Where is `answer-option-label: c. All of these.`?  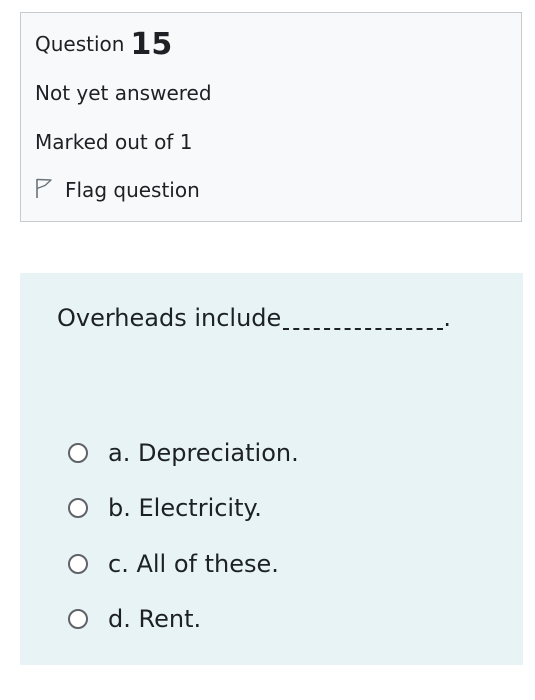 answer-option-label: c. All of these. is located at coordinates (193, 563).